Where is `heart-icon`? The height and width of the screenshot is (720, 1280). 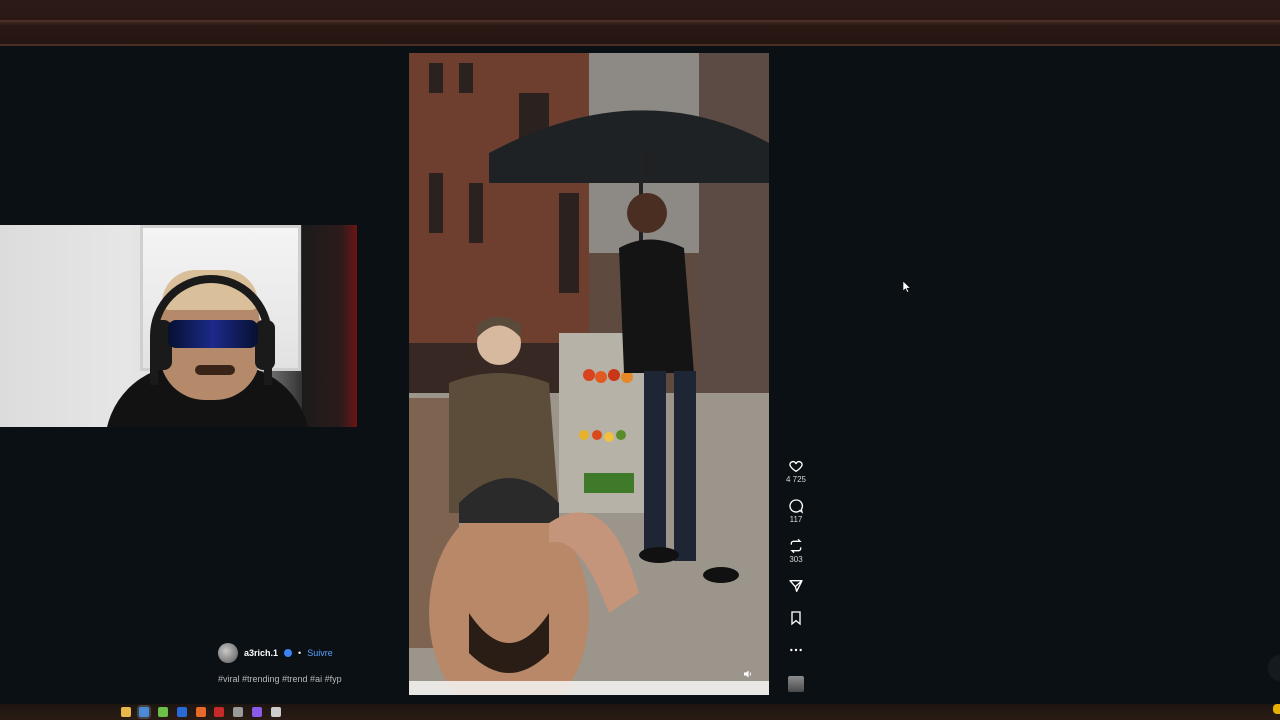 heart-icon is located at coordinates (796, 466).